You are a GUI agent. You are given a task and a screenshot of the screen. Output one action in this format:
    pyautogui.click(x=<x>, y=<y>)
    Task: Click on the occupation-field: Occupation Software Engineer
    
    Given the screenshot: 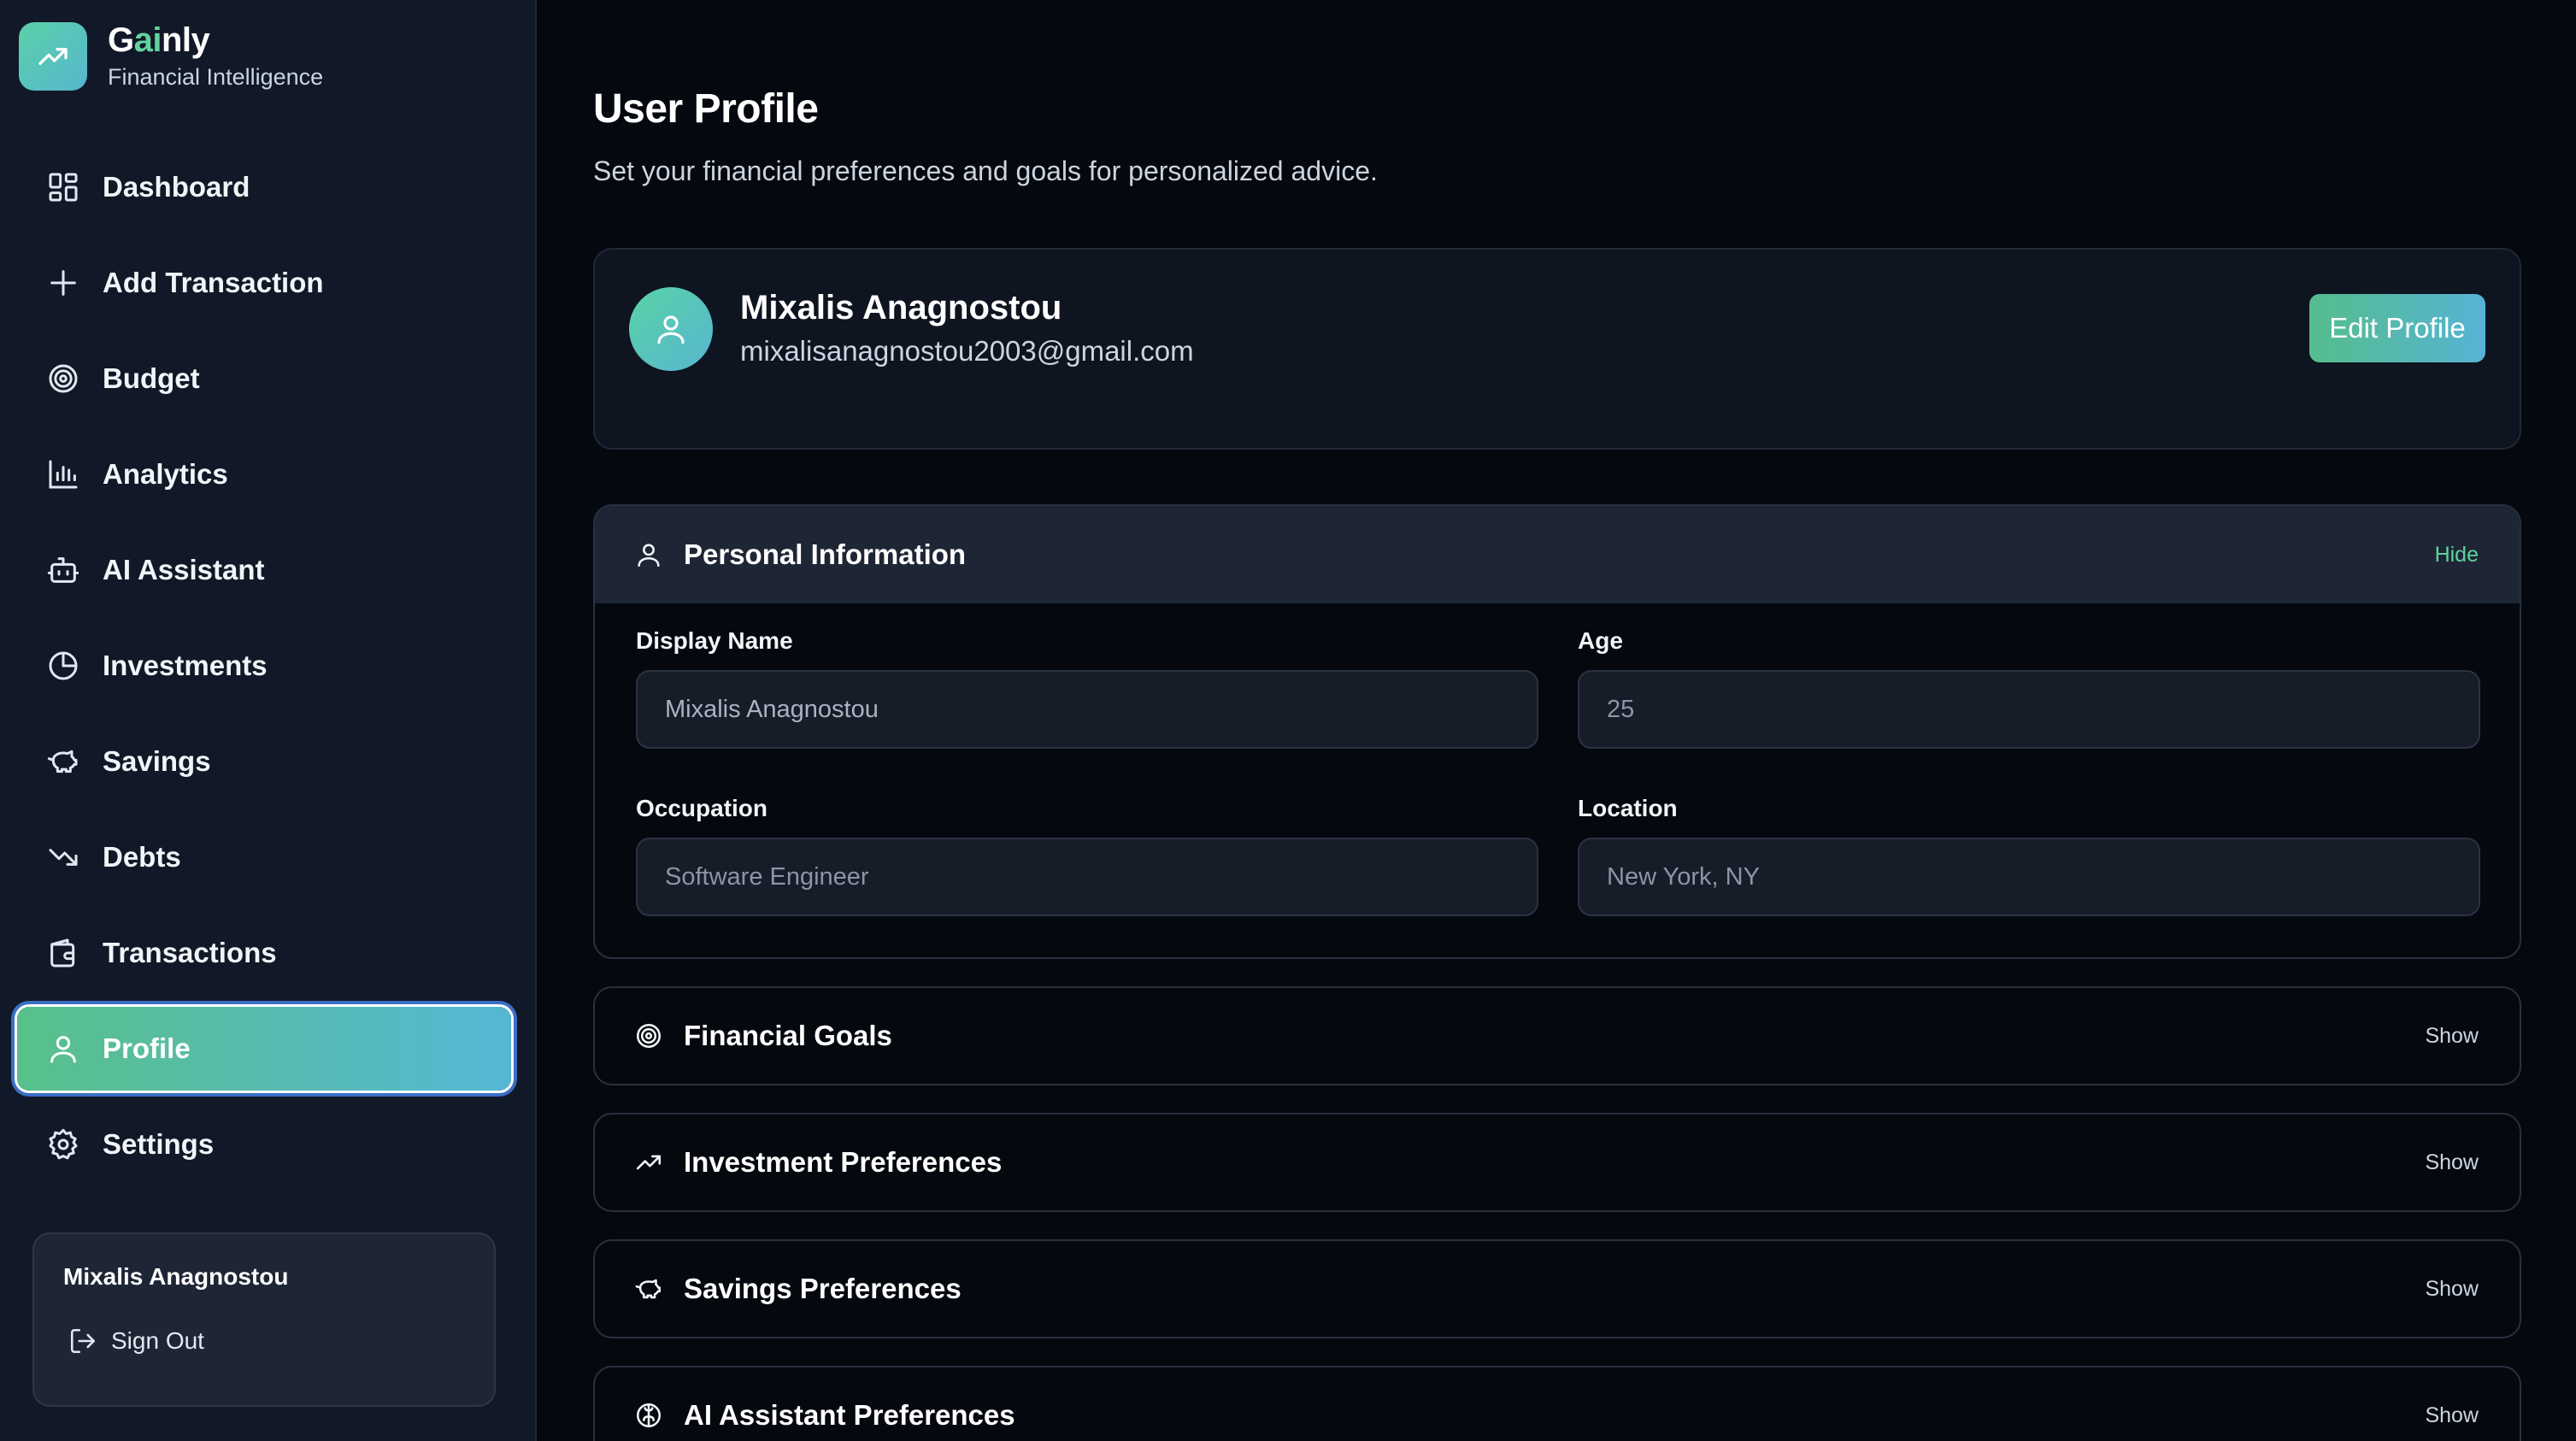 What is the action you would take?
    pyautogui.click(x=1087, y=855)
    